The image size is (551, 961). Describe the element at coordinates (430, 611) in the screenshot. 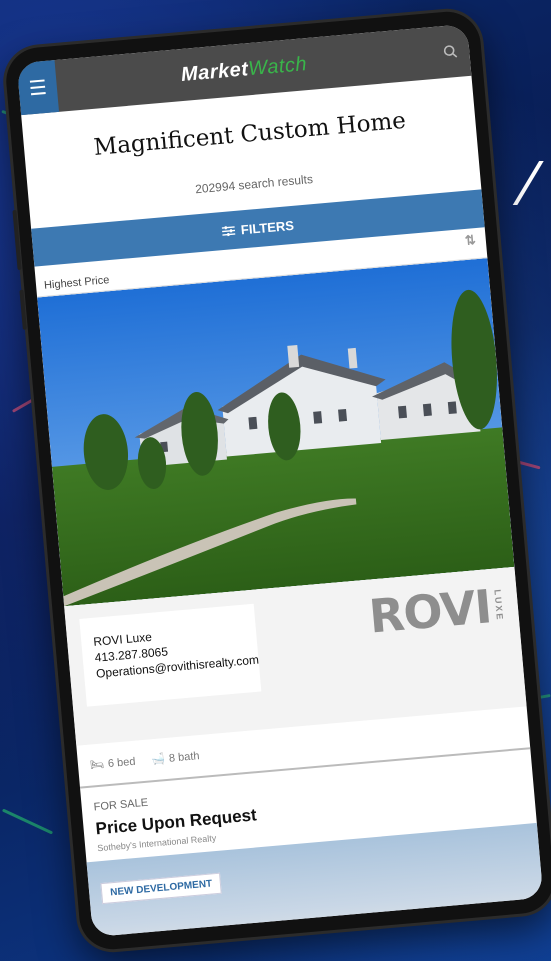

I see `agent-logo-word: ROVI` at that location.